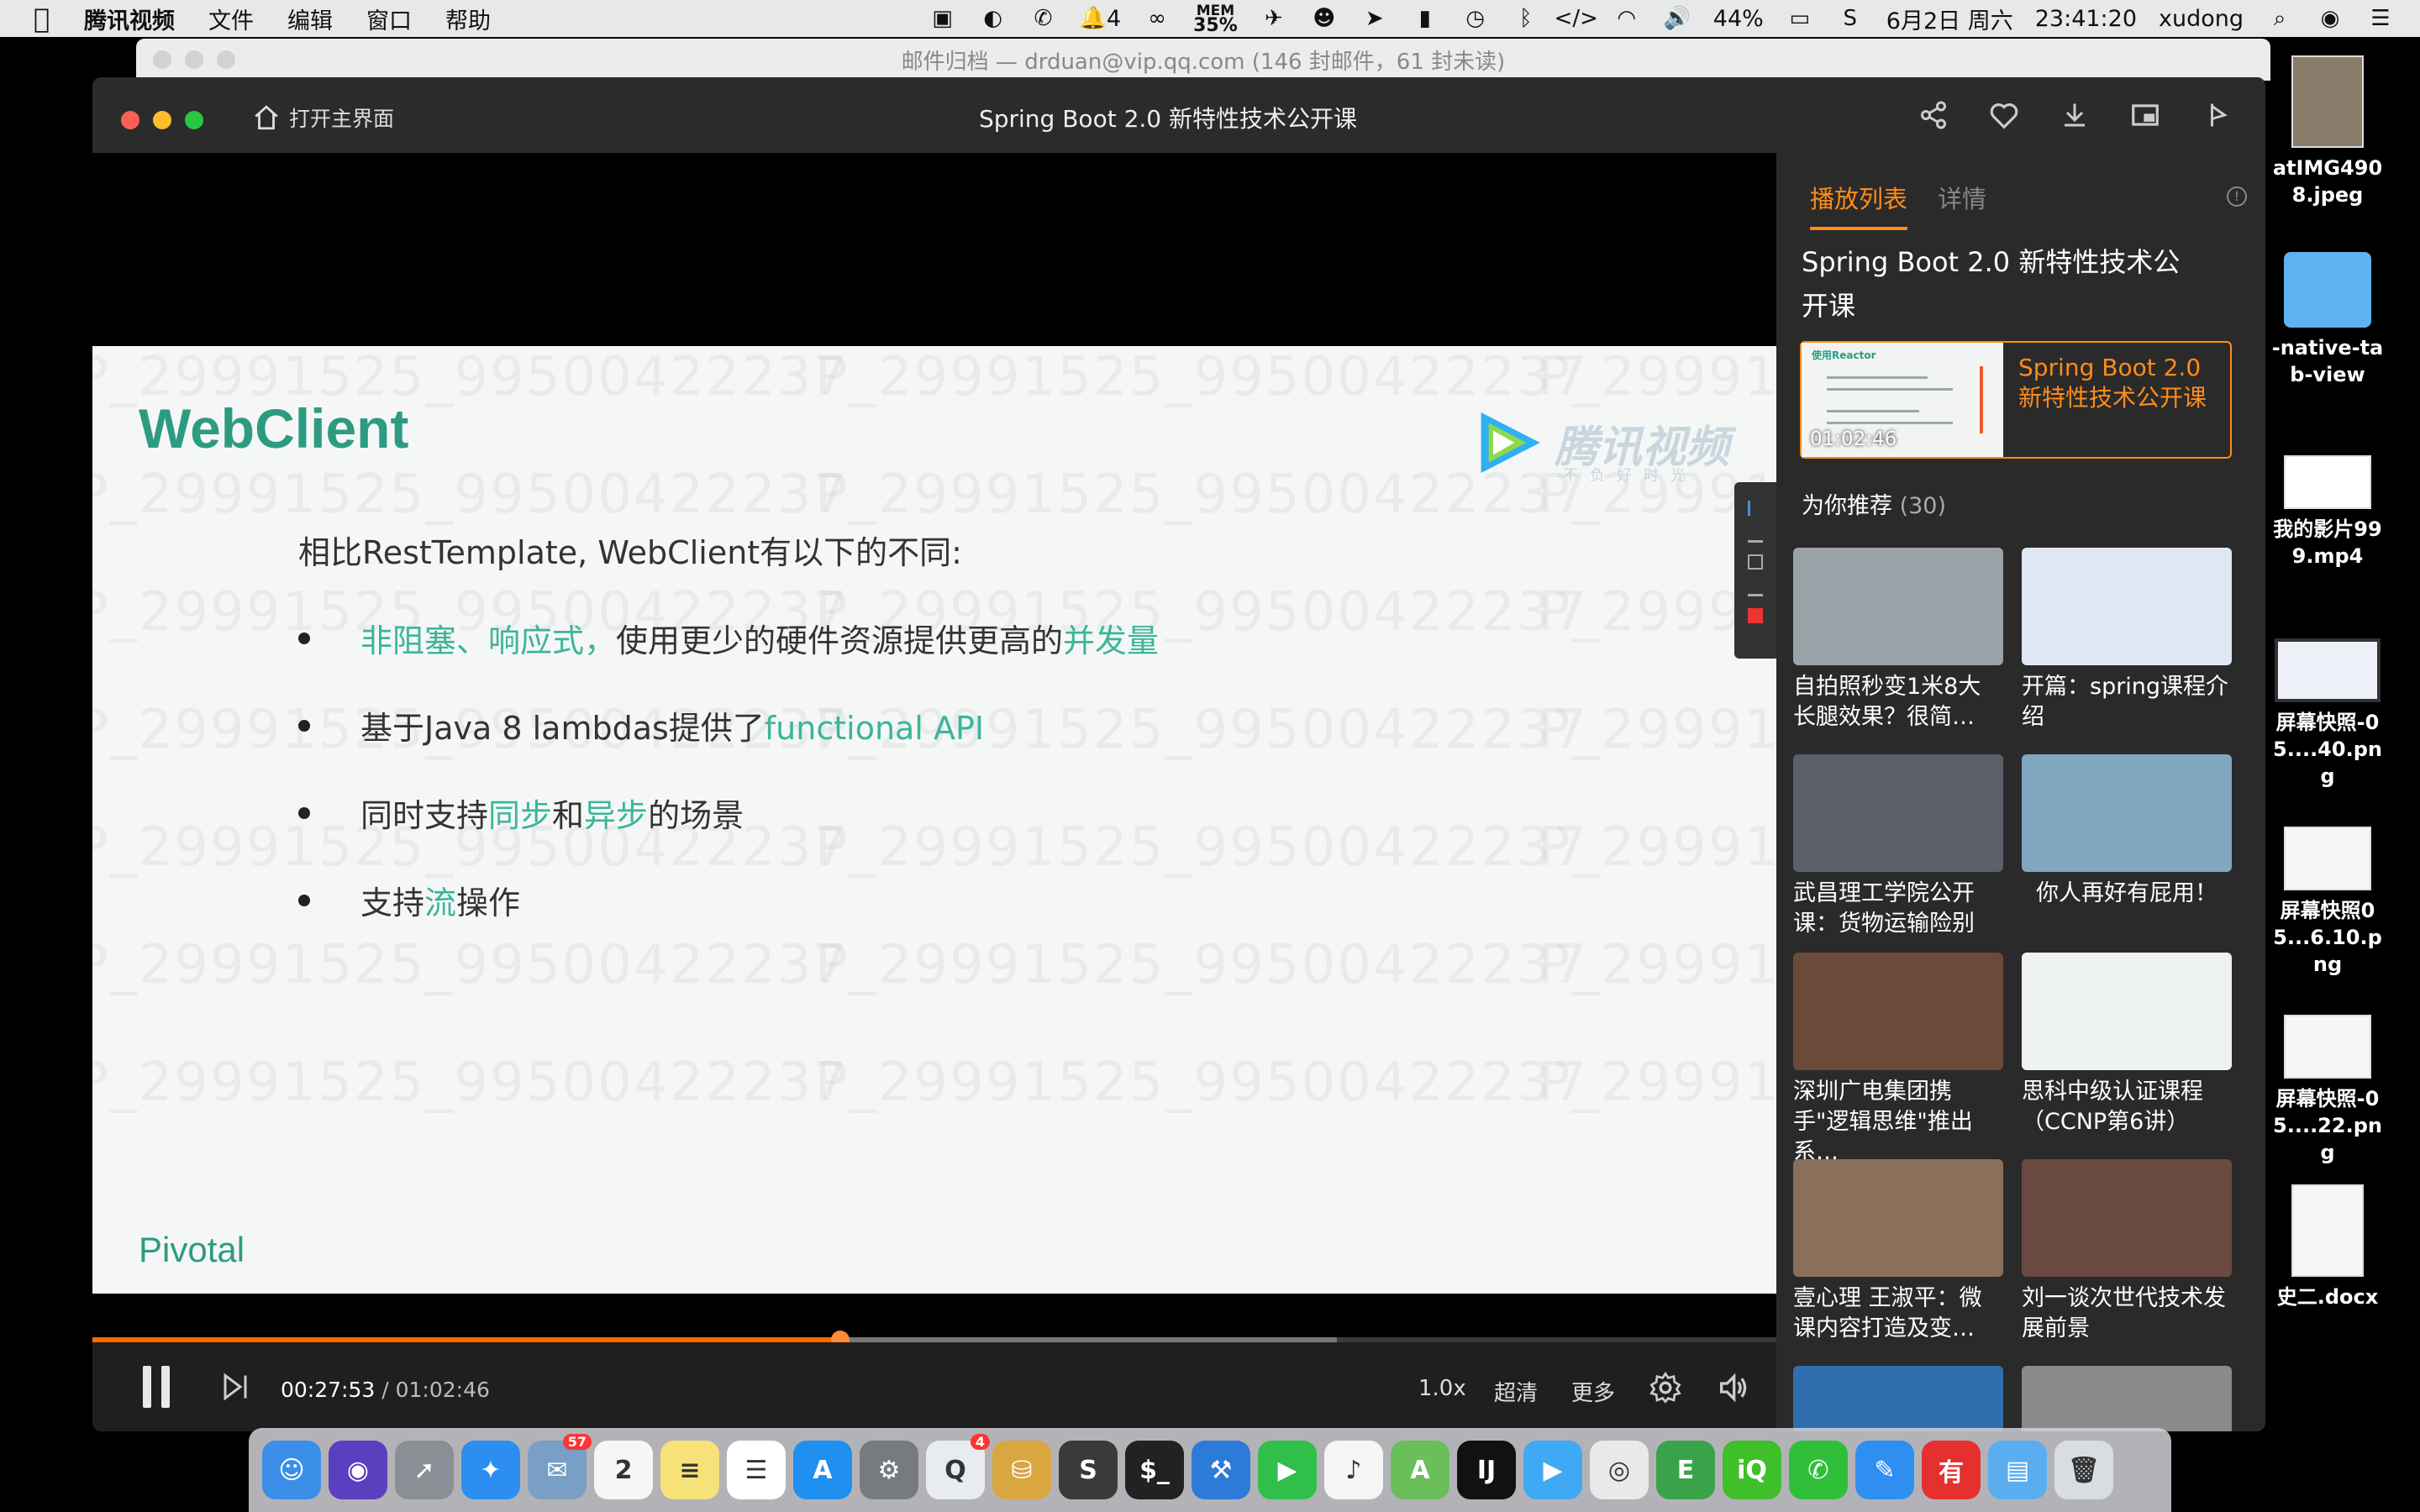 This screenshot has width=2420, height=1512. I want to click on menubar-chat-icon: ◐, so click(993, 18).